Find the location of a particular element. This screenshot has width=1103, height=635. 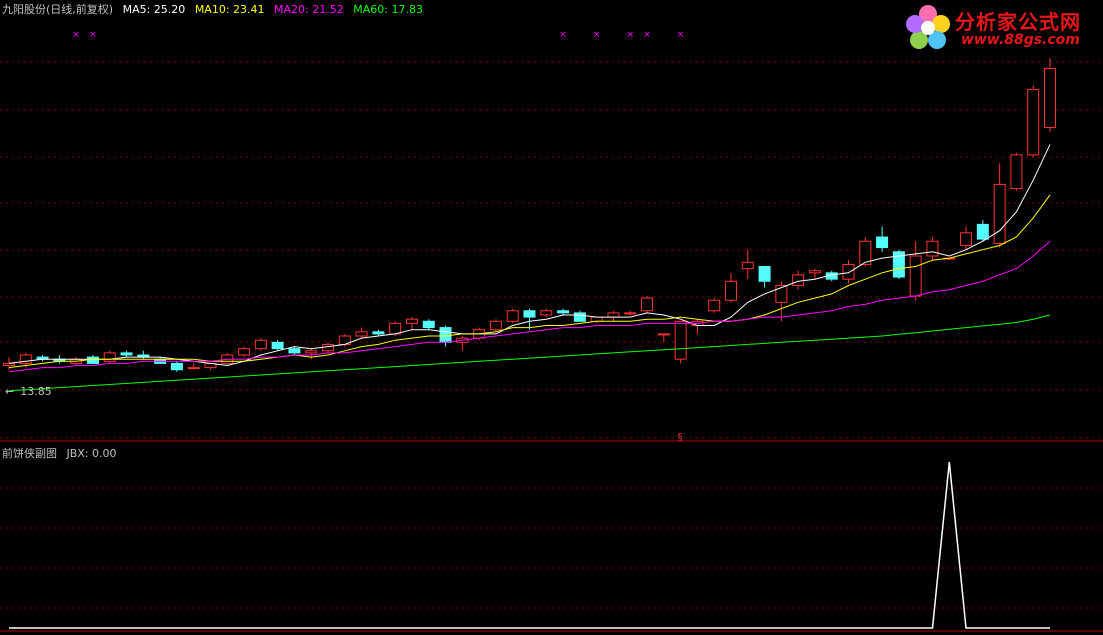

ma10-value: MA10: 23.41 is located at coordinates (229, 9).